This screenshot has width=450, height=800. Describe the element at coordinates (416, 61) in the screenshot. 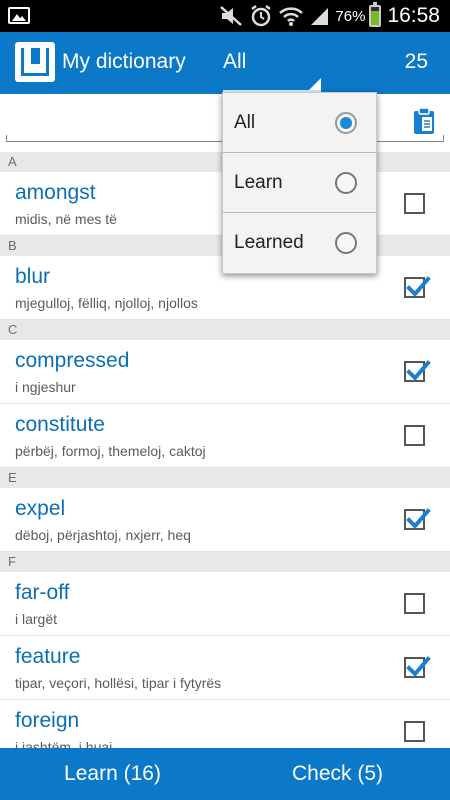

I see `word-count: 25` at that location.